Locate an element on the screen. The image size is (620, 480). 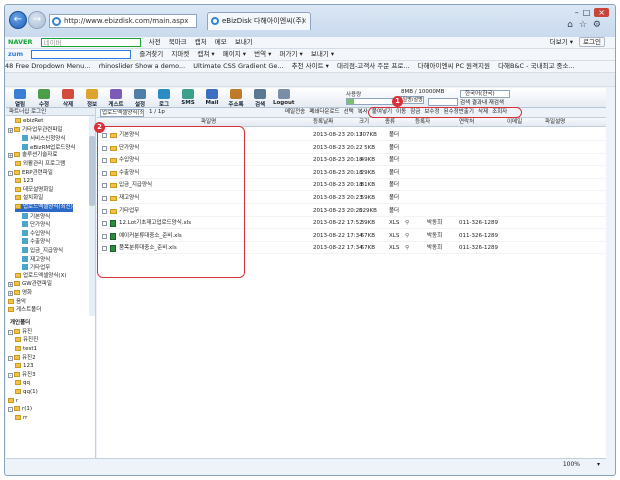
tree-node: 설치화일 is located at coordinates (29, 199).